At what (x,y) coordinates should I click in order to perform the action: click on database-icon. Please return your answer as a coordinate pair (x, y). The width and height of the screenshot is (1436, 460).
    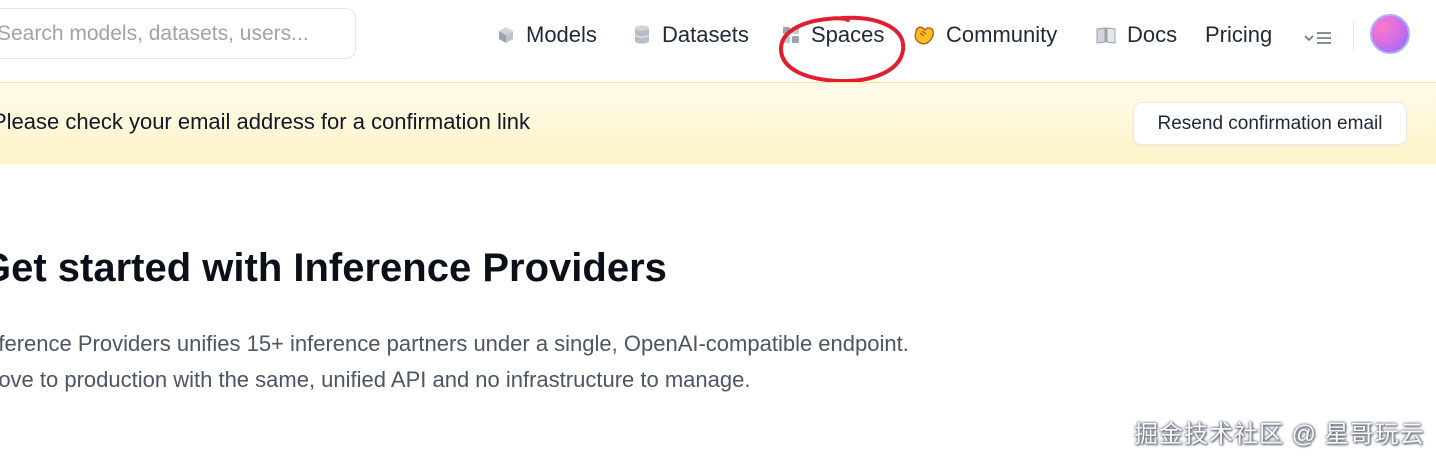
    Looking at the image, I should click on (642, 35).